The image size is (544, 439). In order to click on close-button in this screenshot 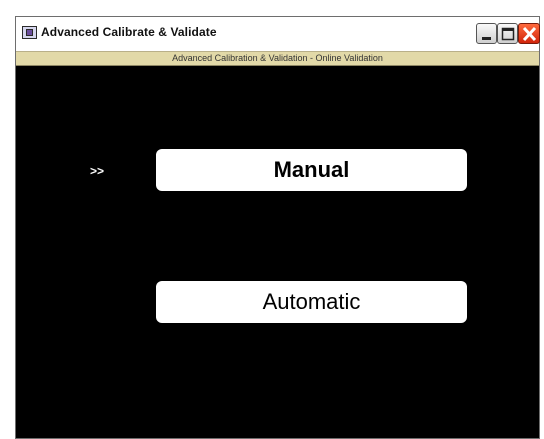, I will do `click(529, 33)`.